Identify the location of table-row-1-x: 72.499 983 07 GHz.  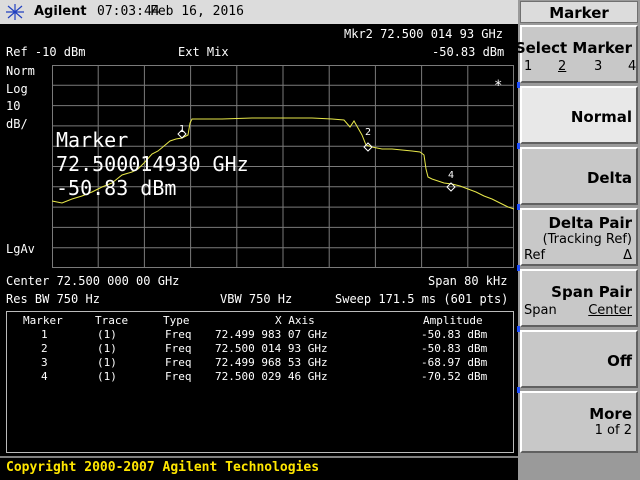
(271, 334).